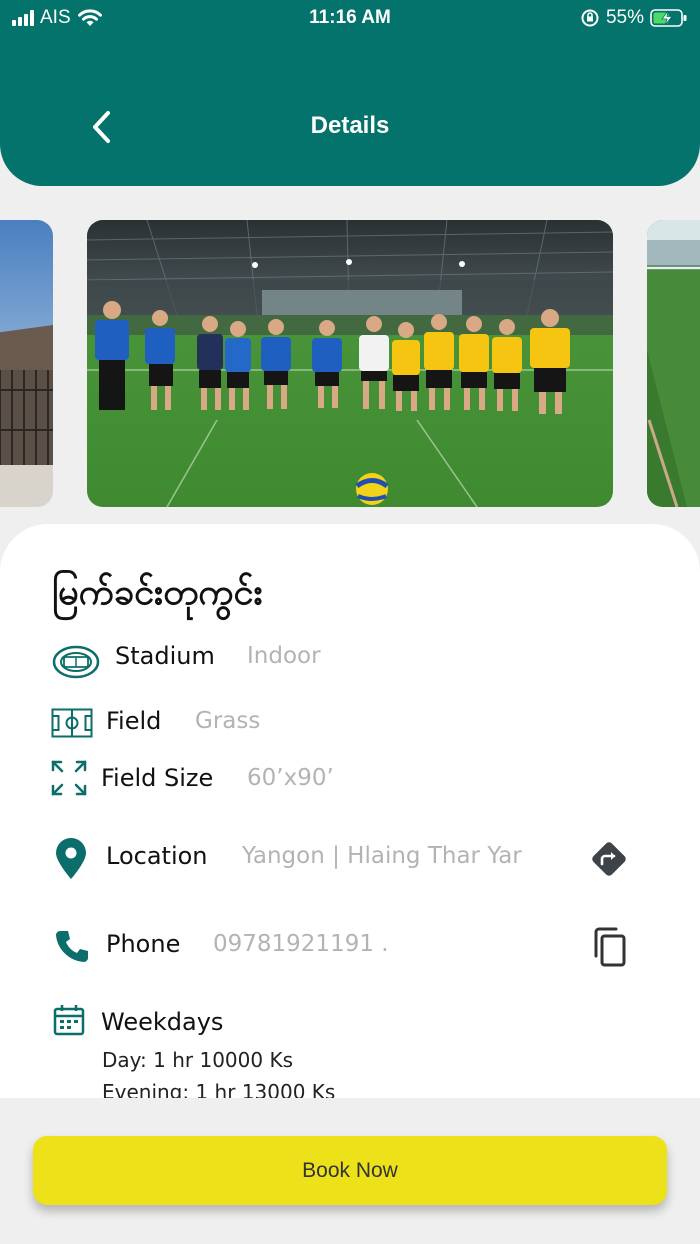 This screenshot has height=1244, width=700. Describe the element at coordinates (157, 856) in the screenshot. I see `location-label: Location` at that location.